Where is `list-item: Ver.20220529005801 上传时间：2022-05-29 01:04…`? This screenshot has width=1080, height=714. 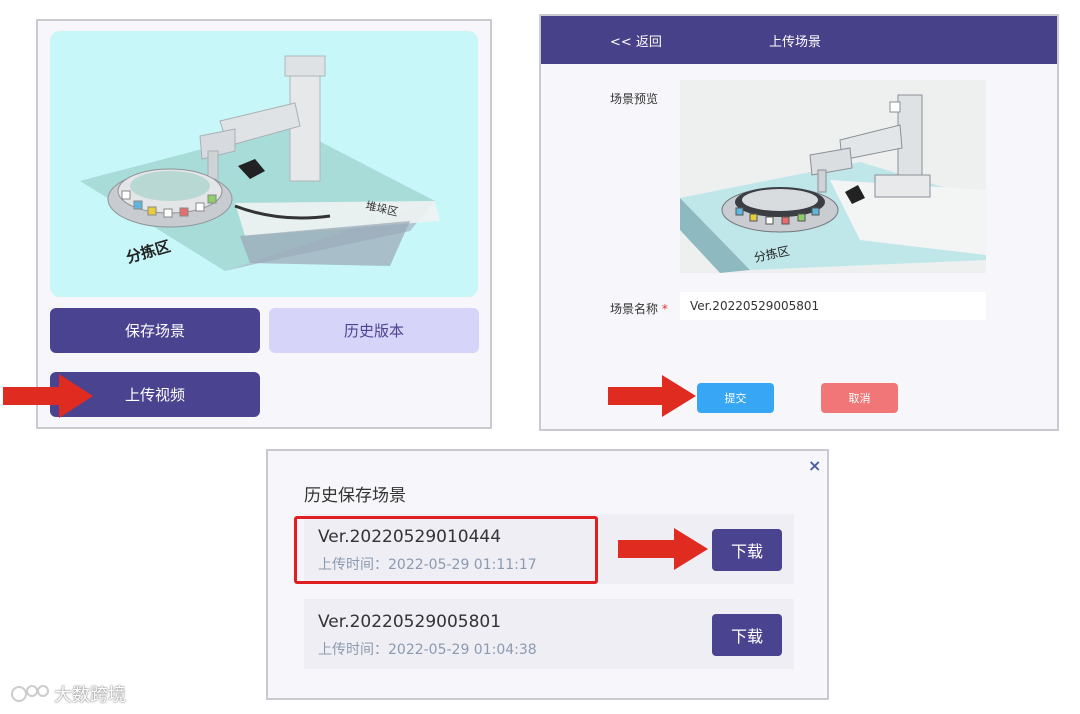 list-item: Ver.20220529005801 上传时间：2022-05-29 01:04… is located at coordinates (549, 634).